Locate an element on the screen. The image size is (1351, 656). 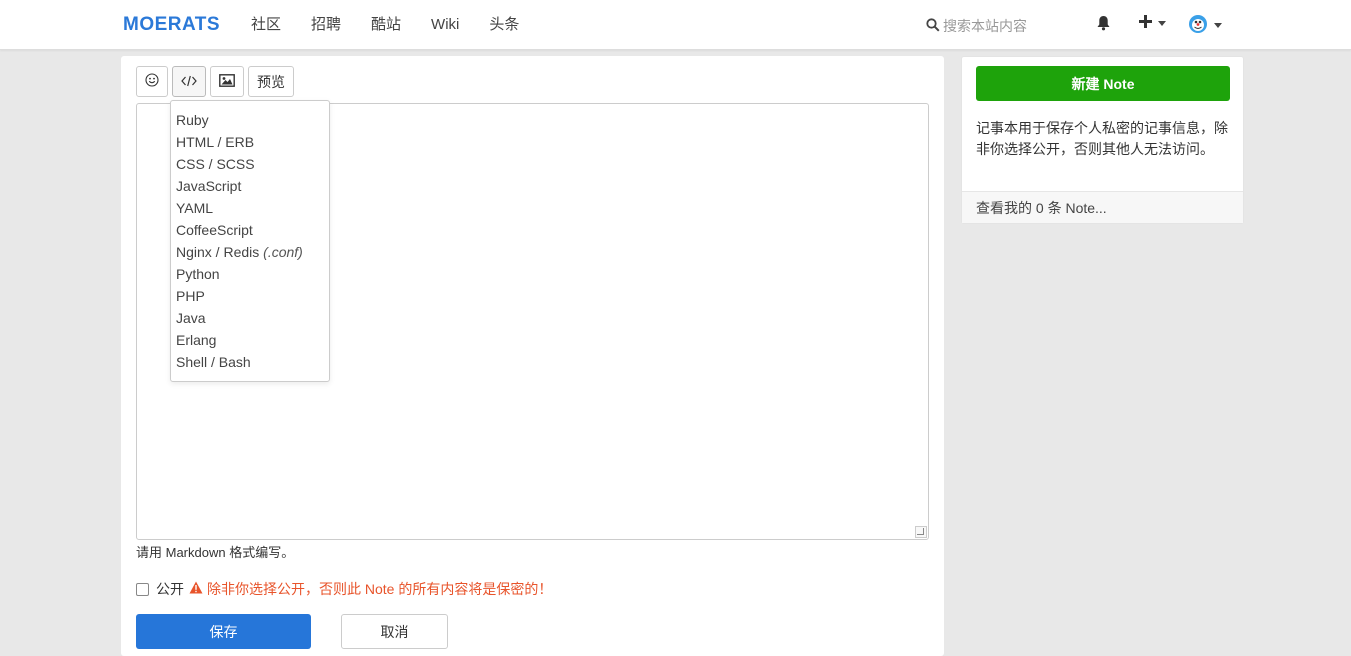
image-button is located at coordinates (227, 81).